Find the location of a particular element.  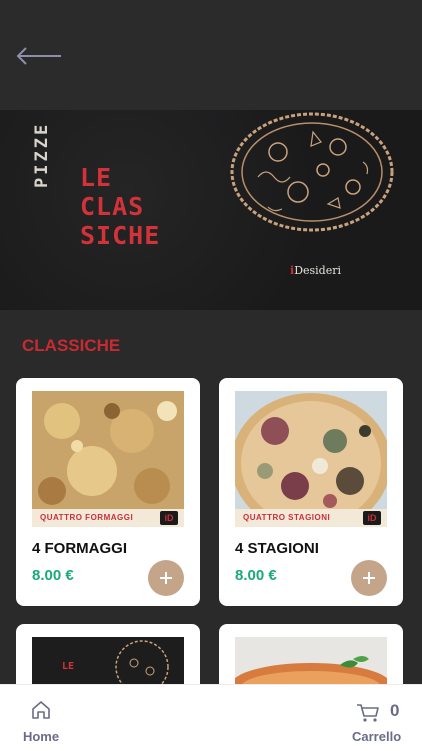

product-card: QUATTRO FORMAGGI iD 4 FORMAGGI 8.00 € is located at coordinates (108, 492).